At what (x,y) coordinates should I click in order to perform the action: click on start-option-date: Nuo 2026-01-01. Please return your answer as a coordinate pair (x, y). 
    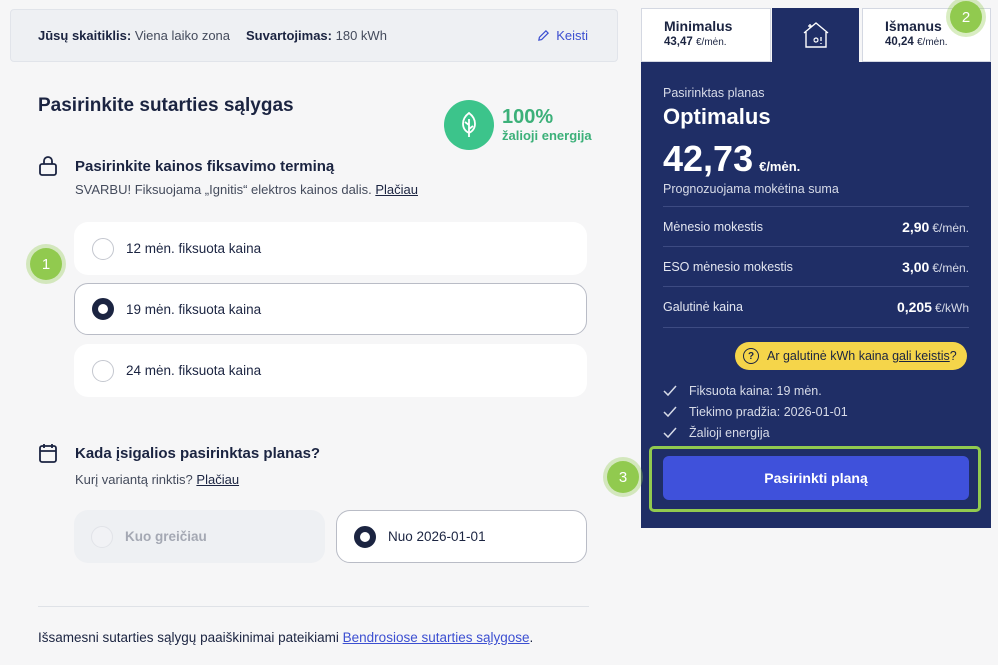
    Looking at the image, I should click on (461, 536).